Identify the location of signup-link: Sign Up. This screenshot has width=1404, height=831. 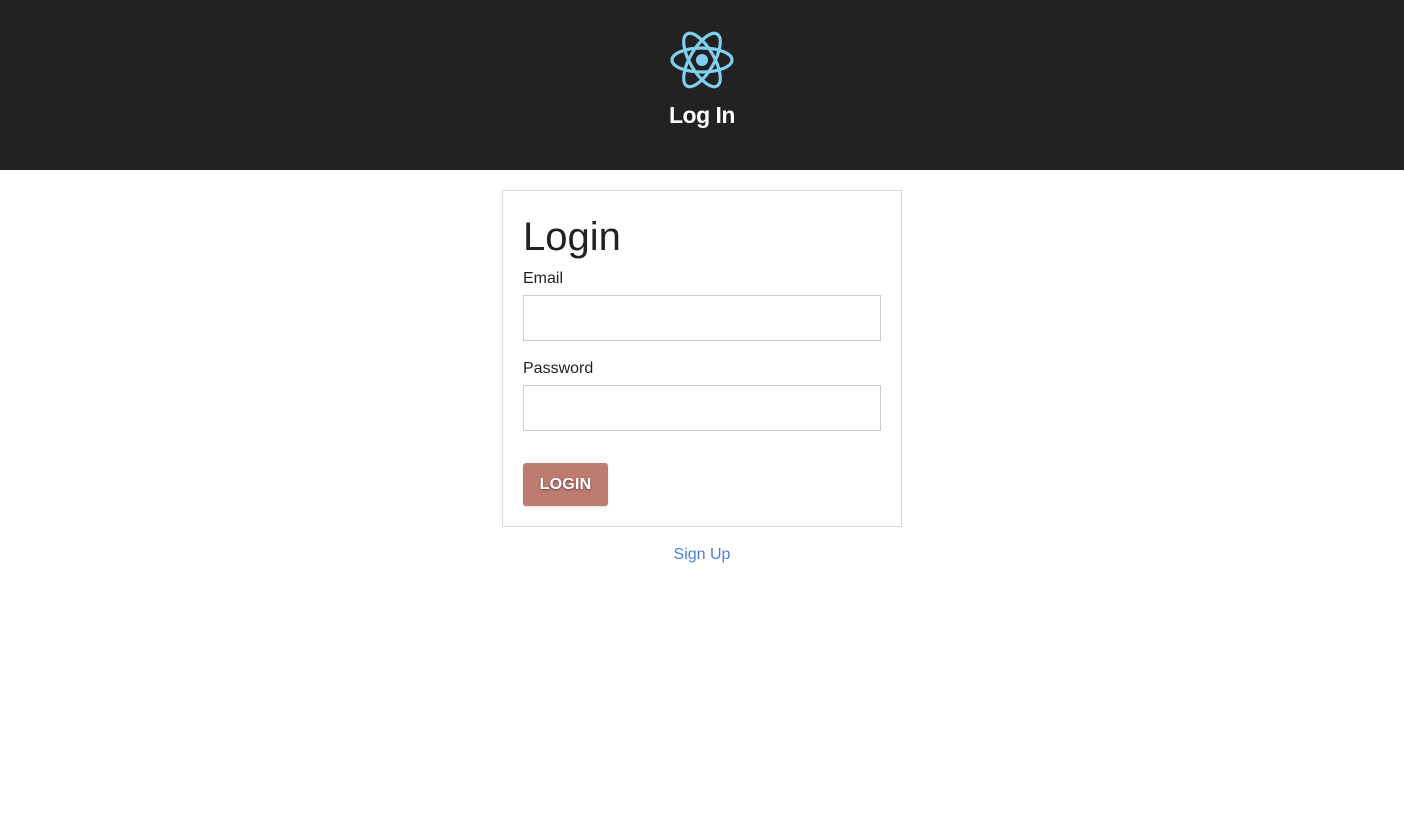
(702, 554).